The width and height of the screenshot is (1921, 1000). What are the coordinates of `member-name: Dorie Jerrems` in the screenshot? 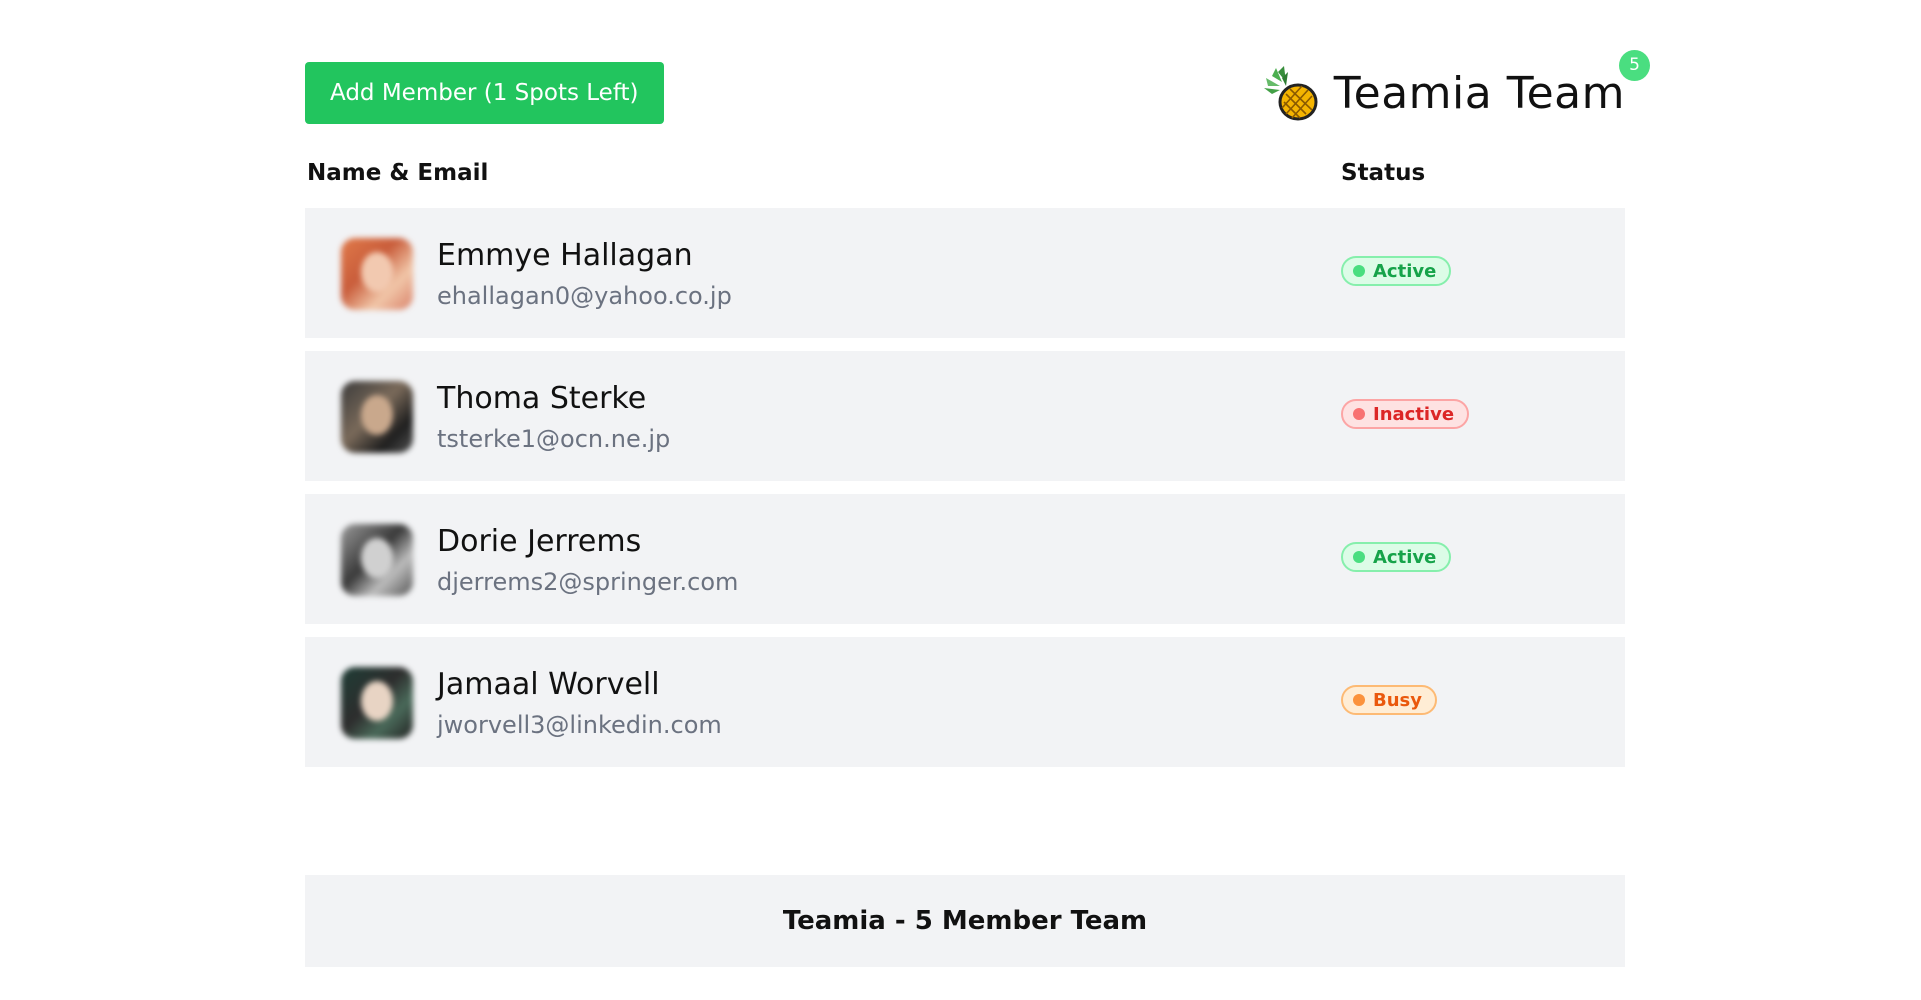 It's located at (539, 541).